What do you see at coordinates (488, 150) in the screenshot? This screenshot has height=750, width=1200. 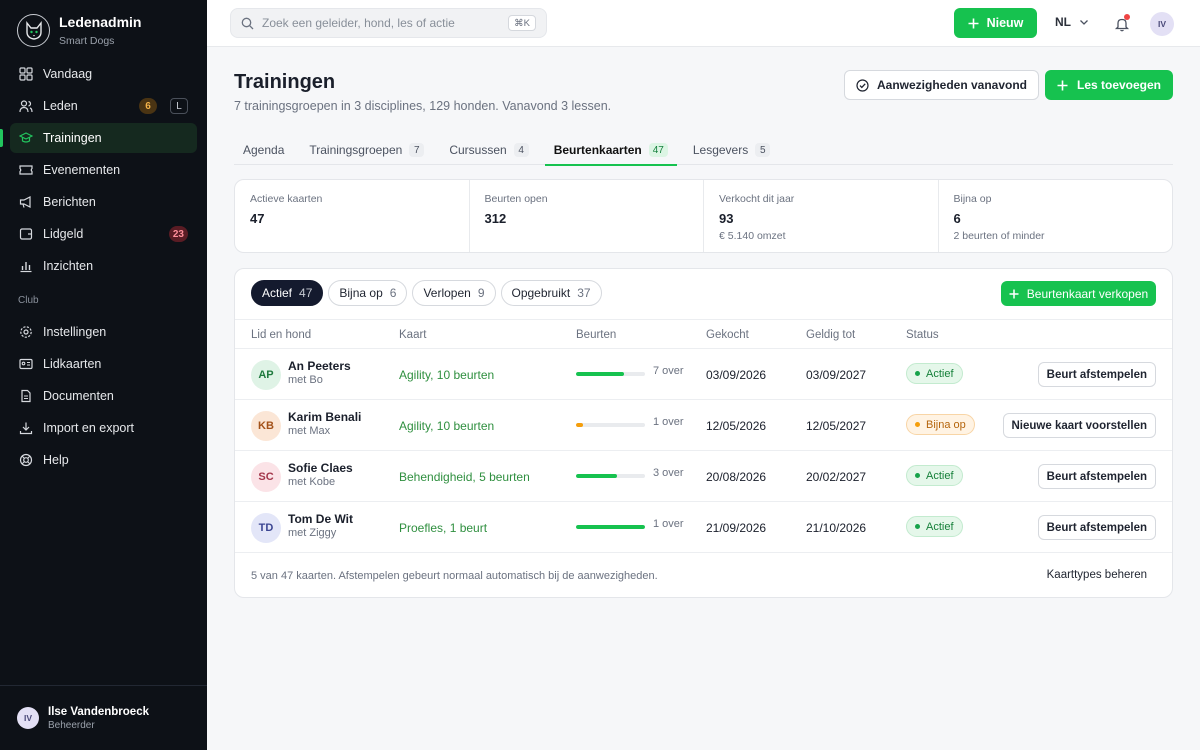 I see `tab-cursussen: Cursussen 4` at bounding box center [488, 150].